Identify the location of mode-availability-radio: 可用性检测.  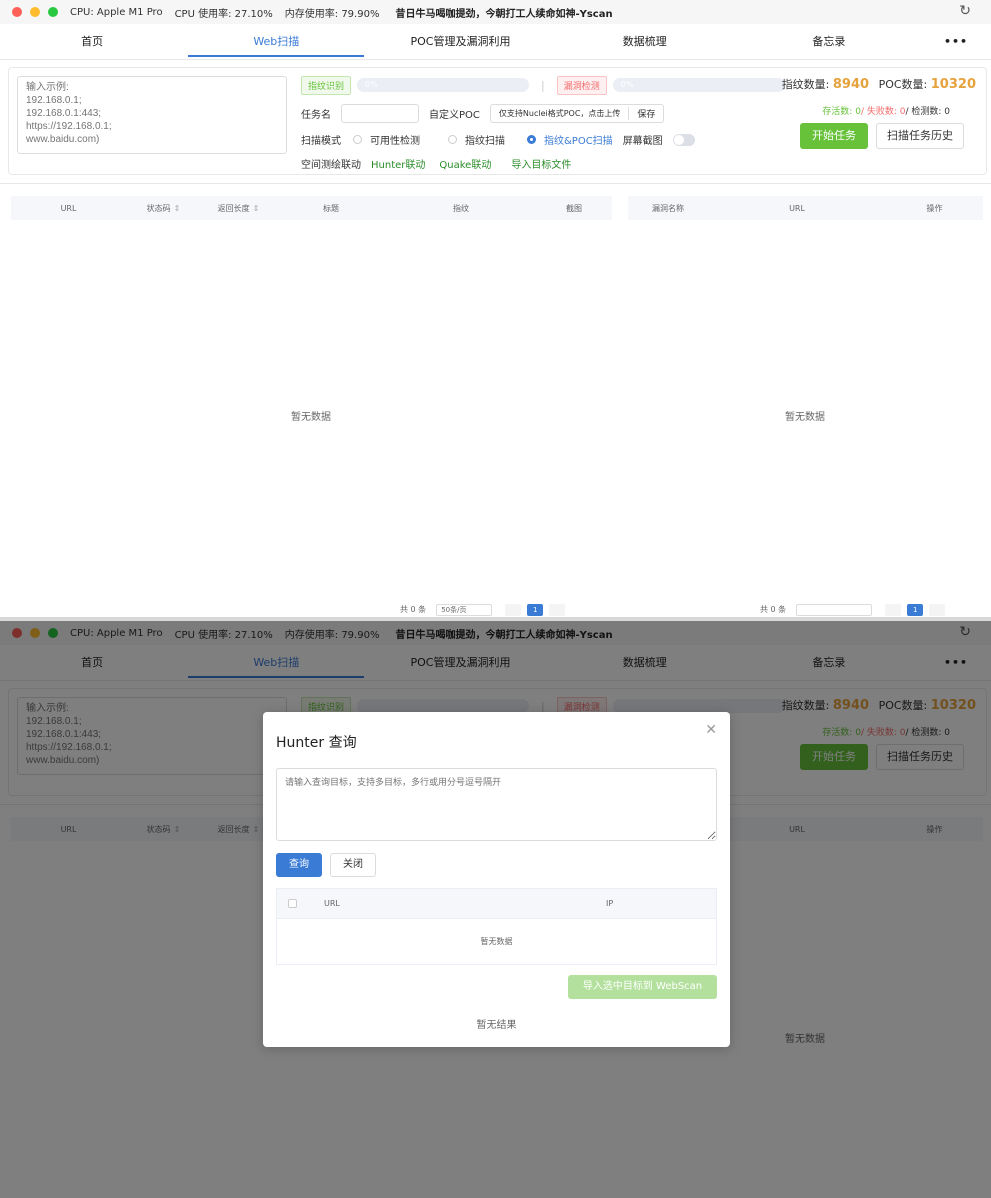
(386, 139).